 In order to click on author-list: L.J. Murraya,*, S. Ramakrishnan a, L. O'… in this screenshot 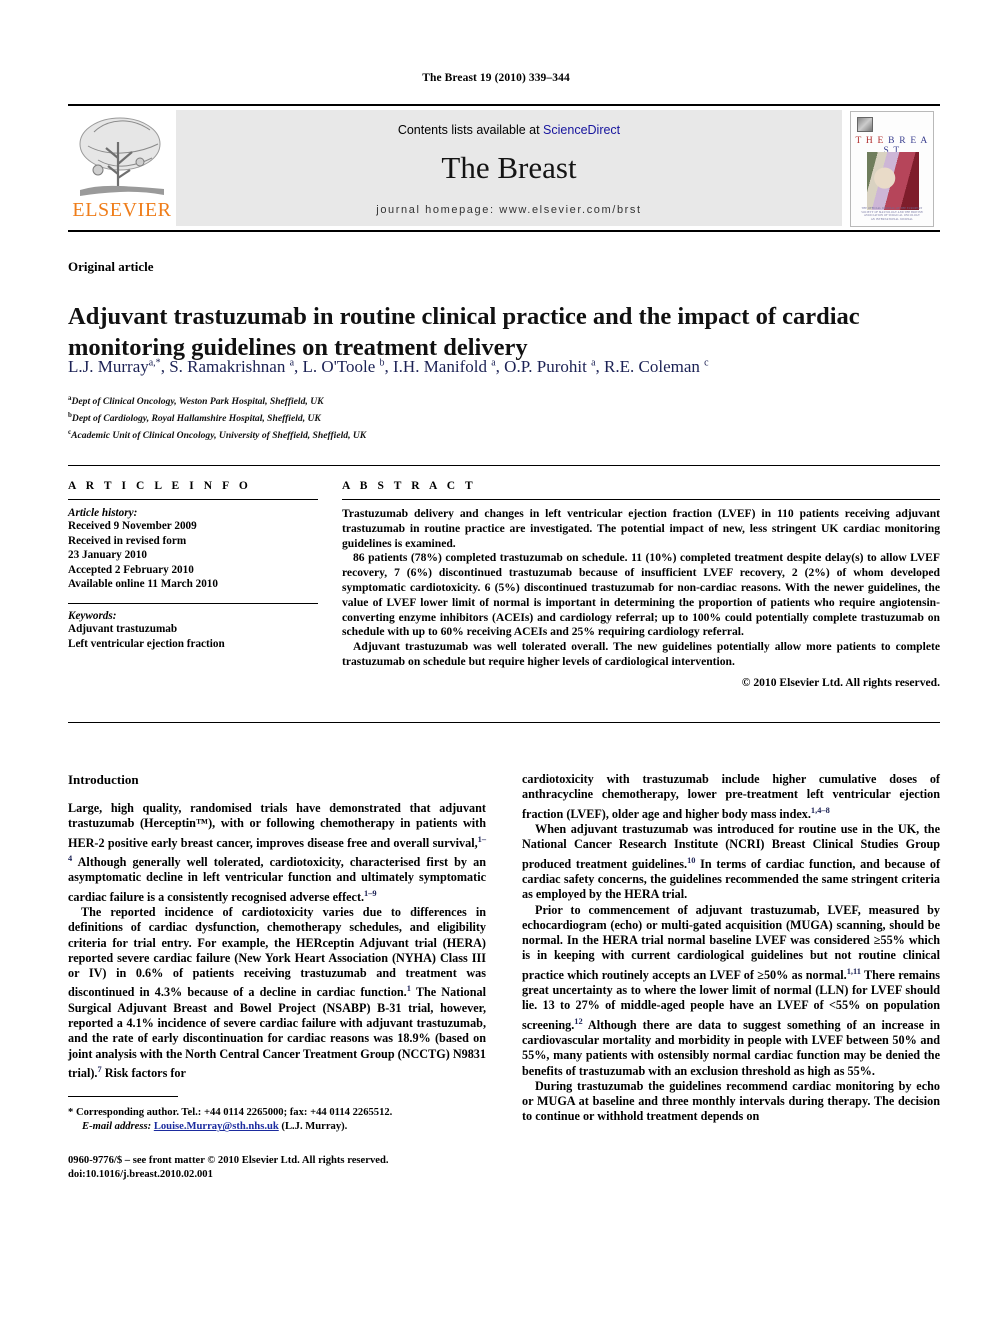, I will do `click(388, 366)`.